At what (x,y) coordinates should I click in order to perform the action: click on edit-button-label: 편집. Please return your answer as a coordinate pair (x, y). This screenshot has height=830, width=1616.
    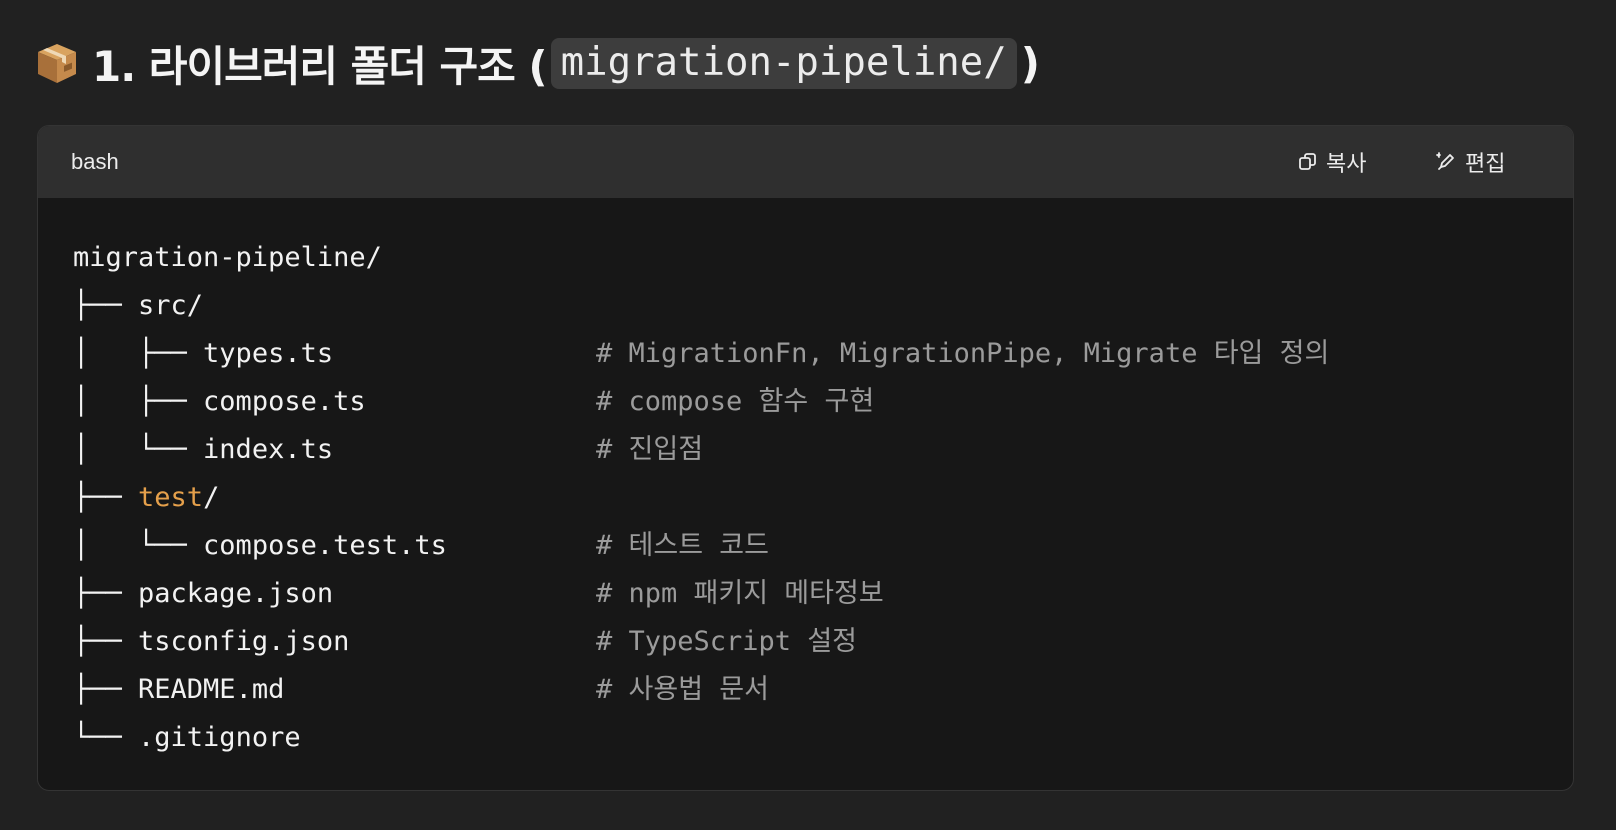
    Looking at the image, I should click on (1485, 164).